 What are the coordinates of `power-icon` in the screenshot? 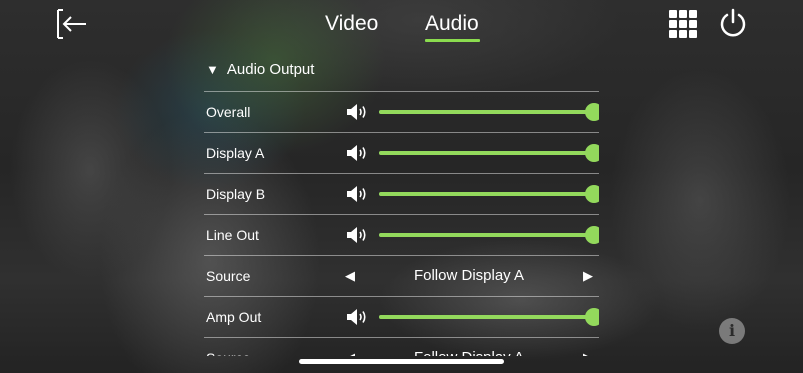 It's located at (733, 23).